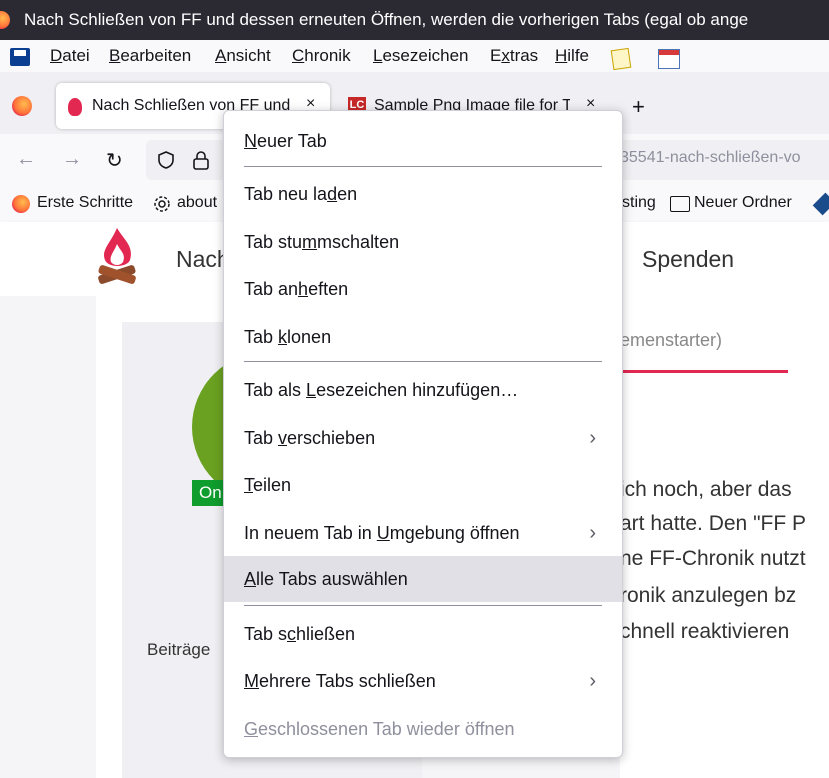 The height and width of the screenshot is (778, 829). I want to click on bookmark-hosting: sting, so click(639, 203).